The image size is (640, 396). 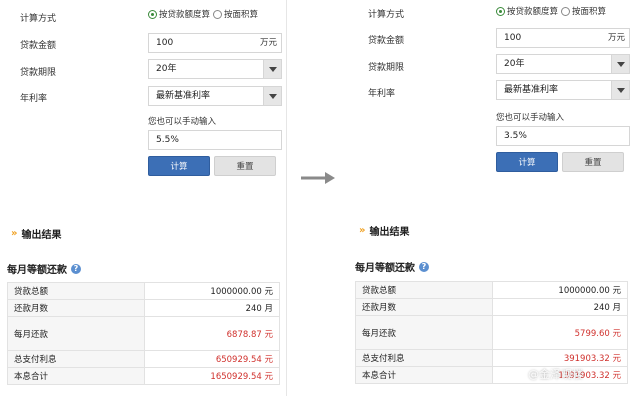 I want to click on table-row: 总支付利息 391903.32 元, so click(x=491, y=358).